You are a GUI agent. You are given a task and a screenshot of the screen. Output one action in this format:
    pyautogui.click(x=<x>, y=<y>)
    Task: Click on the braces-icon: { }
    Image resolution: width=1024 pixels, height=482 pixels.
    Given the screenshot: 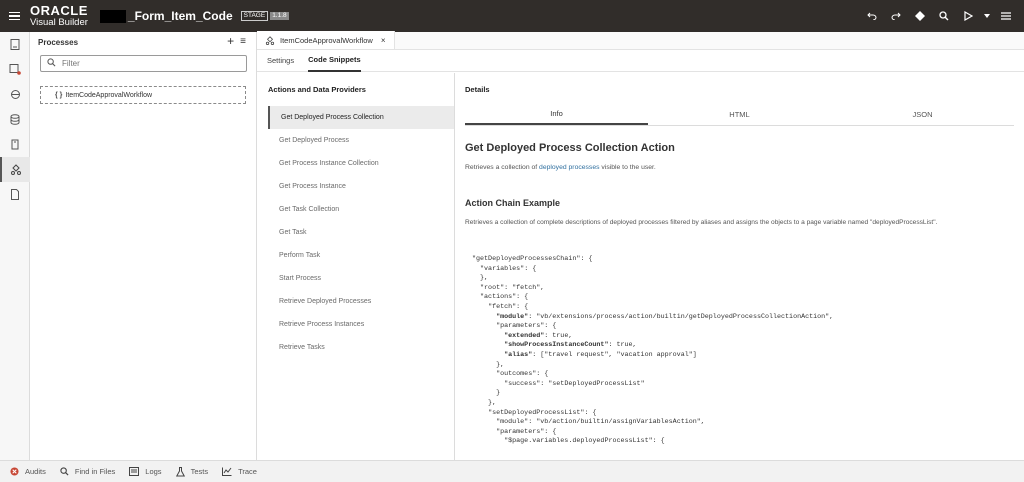 What is the action you would take?
    pyautogui.click(x=59, y=95)
    